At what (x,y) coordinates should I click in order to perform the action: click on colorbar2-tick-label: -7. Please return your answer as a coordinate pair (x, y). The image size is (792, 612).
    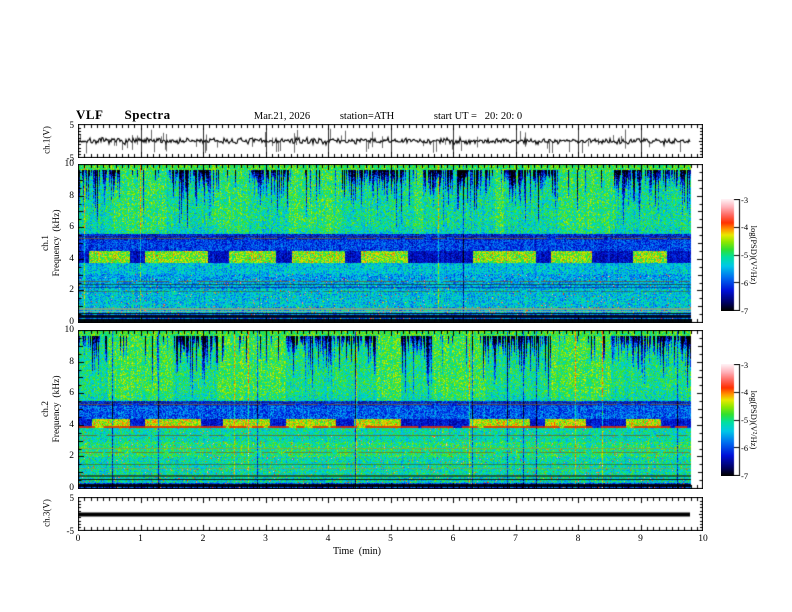
    Looking at the image, I should click on (745, 475).